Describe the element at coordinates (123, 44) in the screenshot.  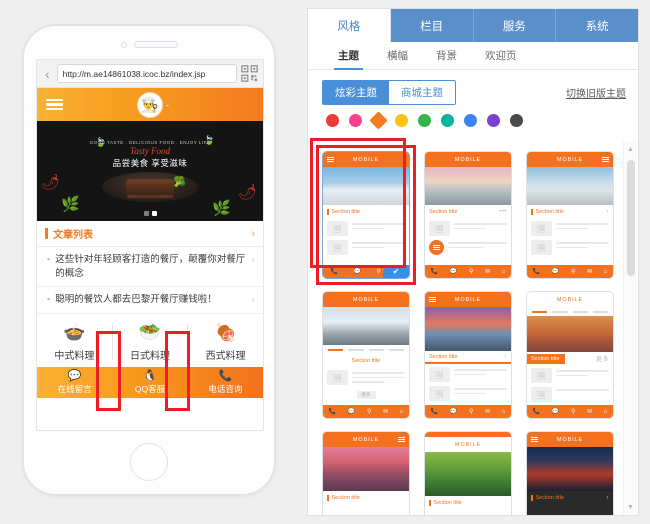
I see `front-camera-icon` at that location.